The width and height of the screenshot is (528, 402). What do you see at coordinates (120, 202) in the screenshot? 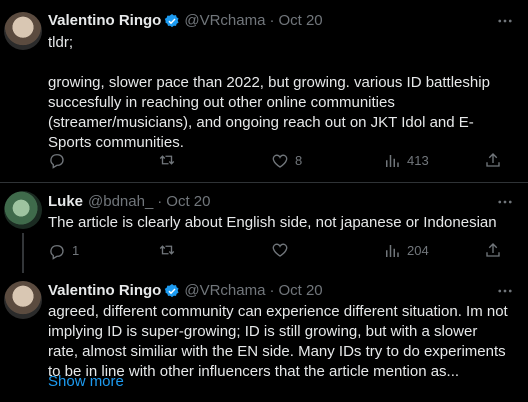
I see `author-handle: @bdnah_` at bounding box center [120, 202].